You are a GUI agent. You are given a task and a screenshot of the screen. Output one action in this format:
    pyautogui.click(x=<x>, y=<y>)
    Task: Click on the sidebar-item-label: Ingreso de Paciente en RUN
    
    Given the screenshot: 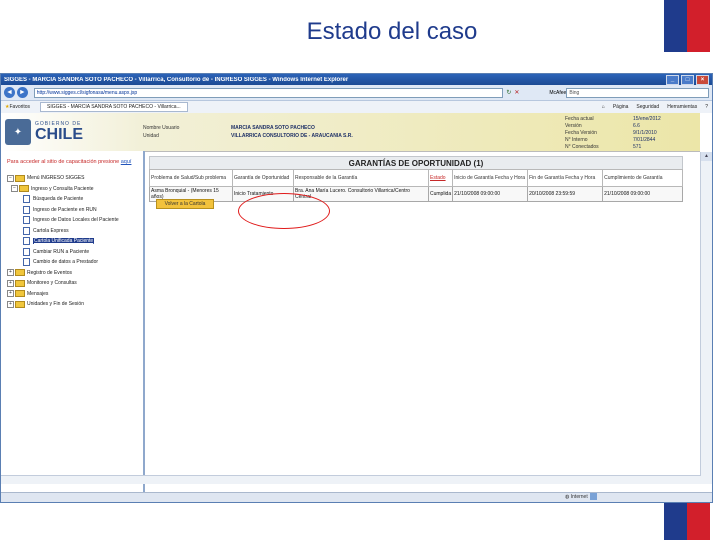 What is the action you would take?
    pyautogui.click(x=65, y=209)
    